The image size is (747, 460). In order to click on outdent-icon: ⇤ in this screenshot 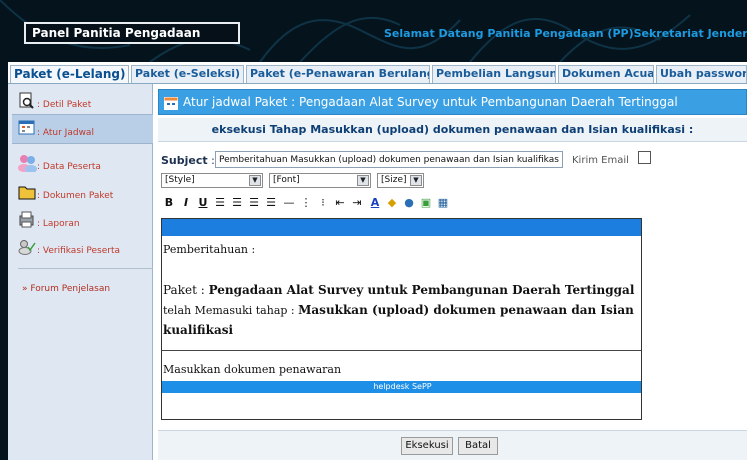, I will do `click(340, 203)`.